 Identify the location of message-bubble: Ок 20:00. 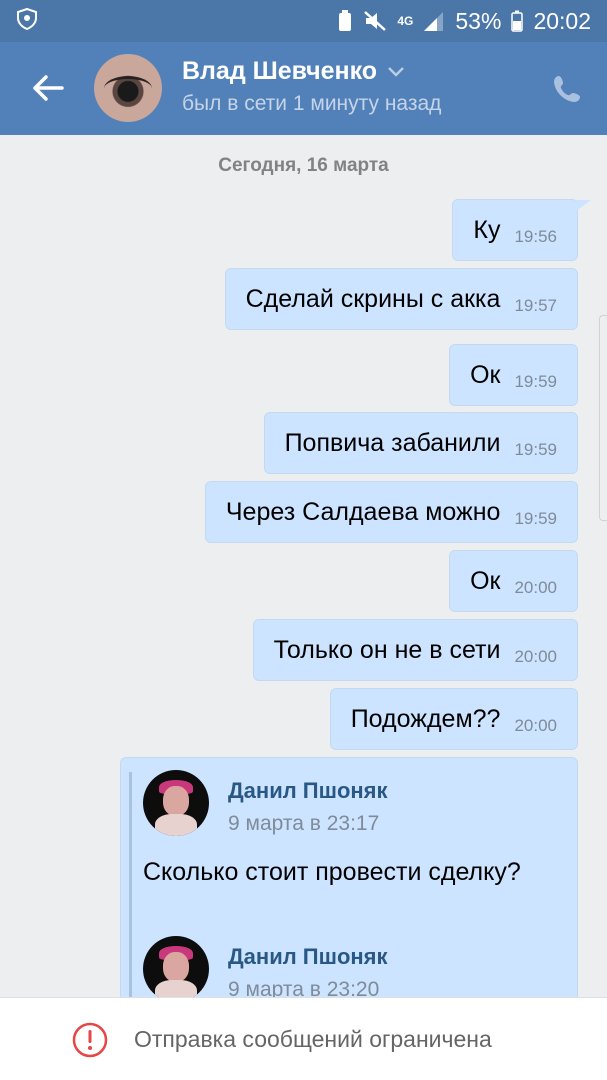
(513, 581).